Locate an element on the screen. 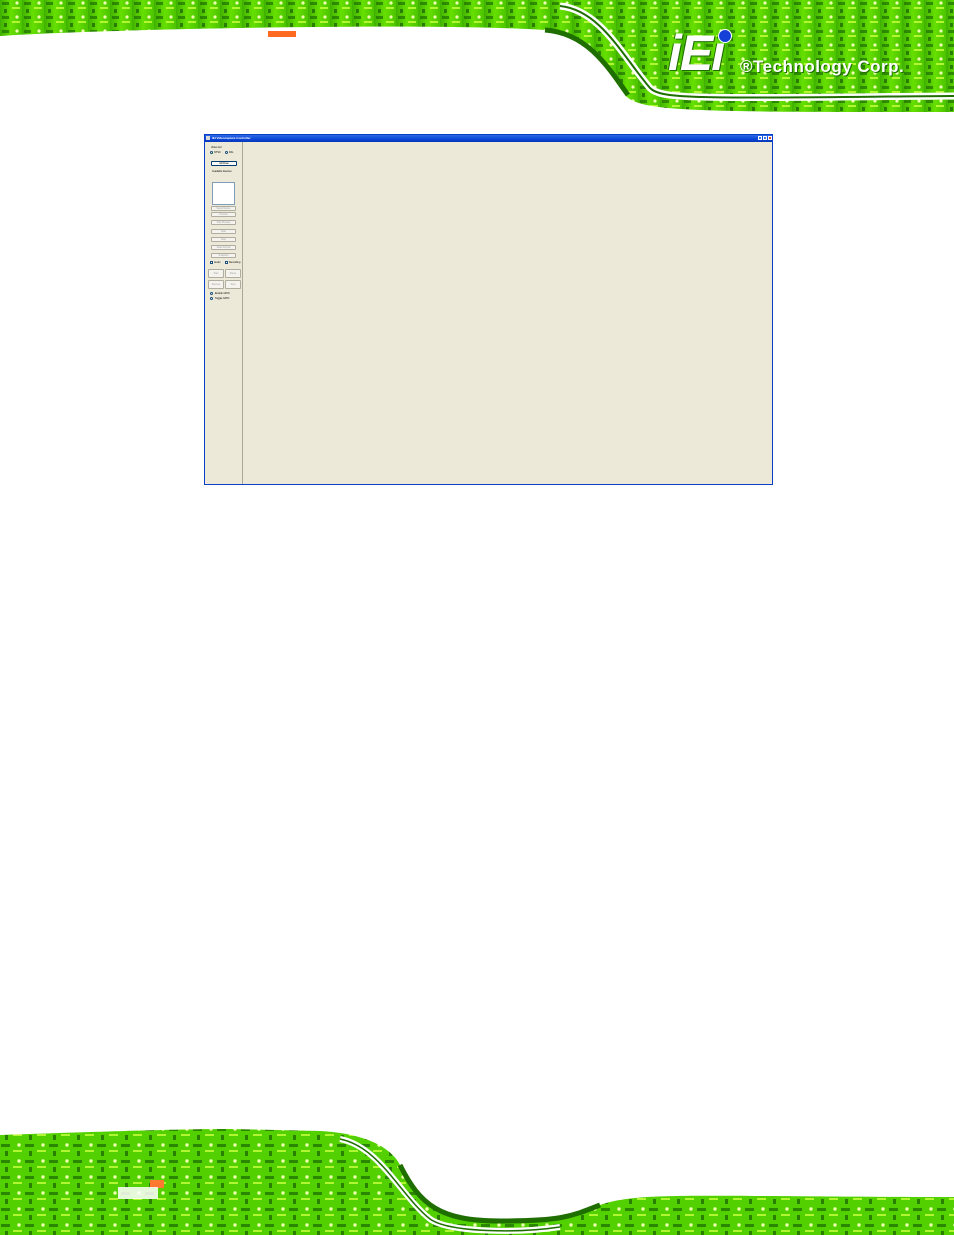  company-name: ®Technology Corp. is located at coordinates (822, 66).